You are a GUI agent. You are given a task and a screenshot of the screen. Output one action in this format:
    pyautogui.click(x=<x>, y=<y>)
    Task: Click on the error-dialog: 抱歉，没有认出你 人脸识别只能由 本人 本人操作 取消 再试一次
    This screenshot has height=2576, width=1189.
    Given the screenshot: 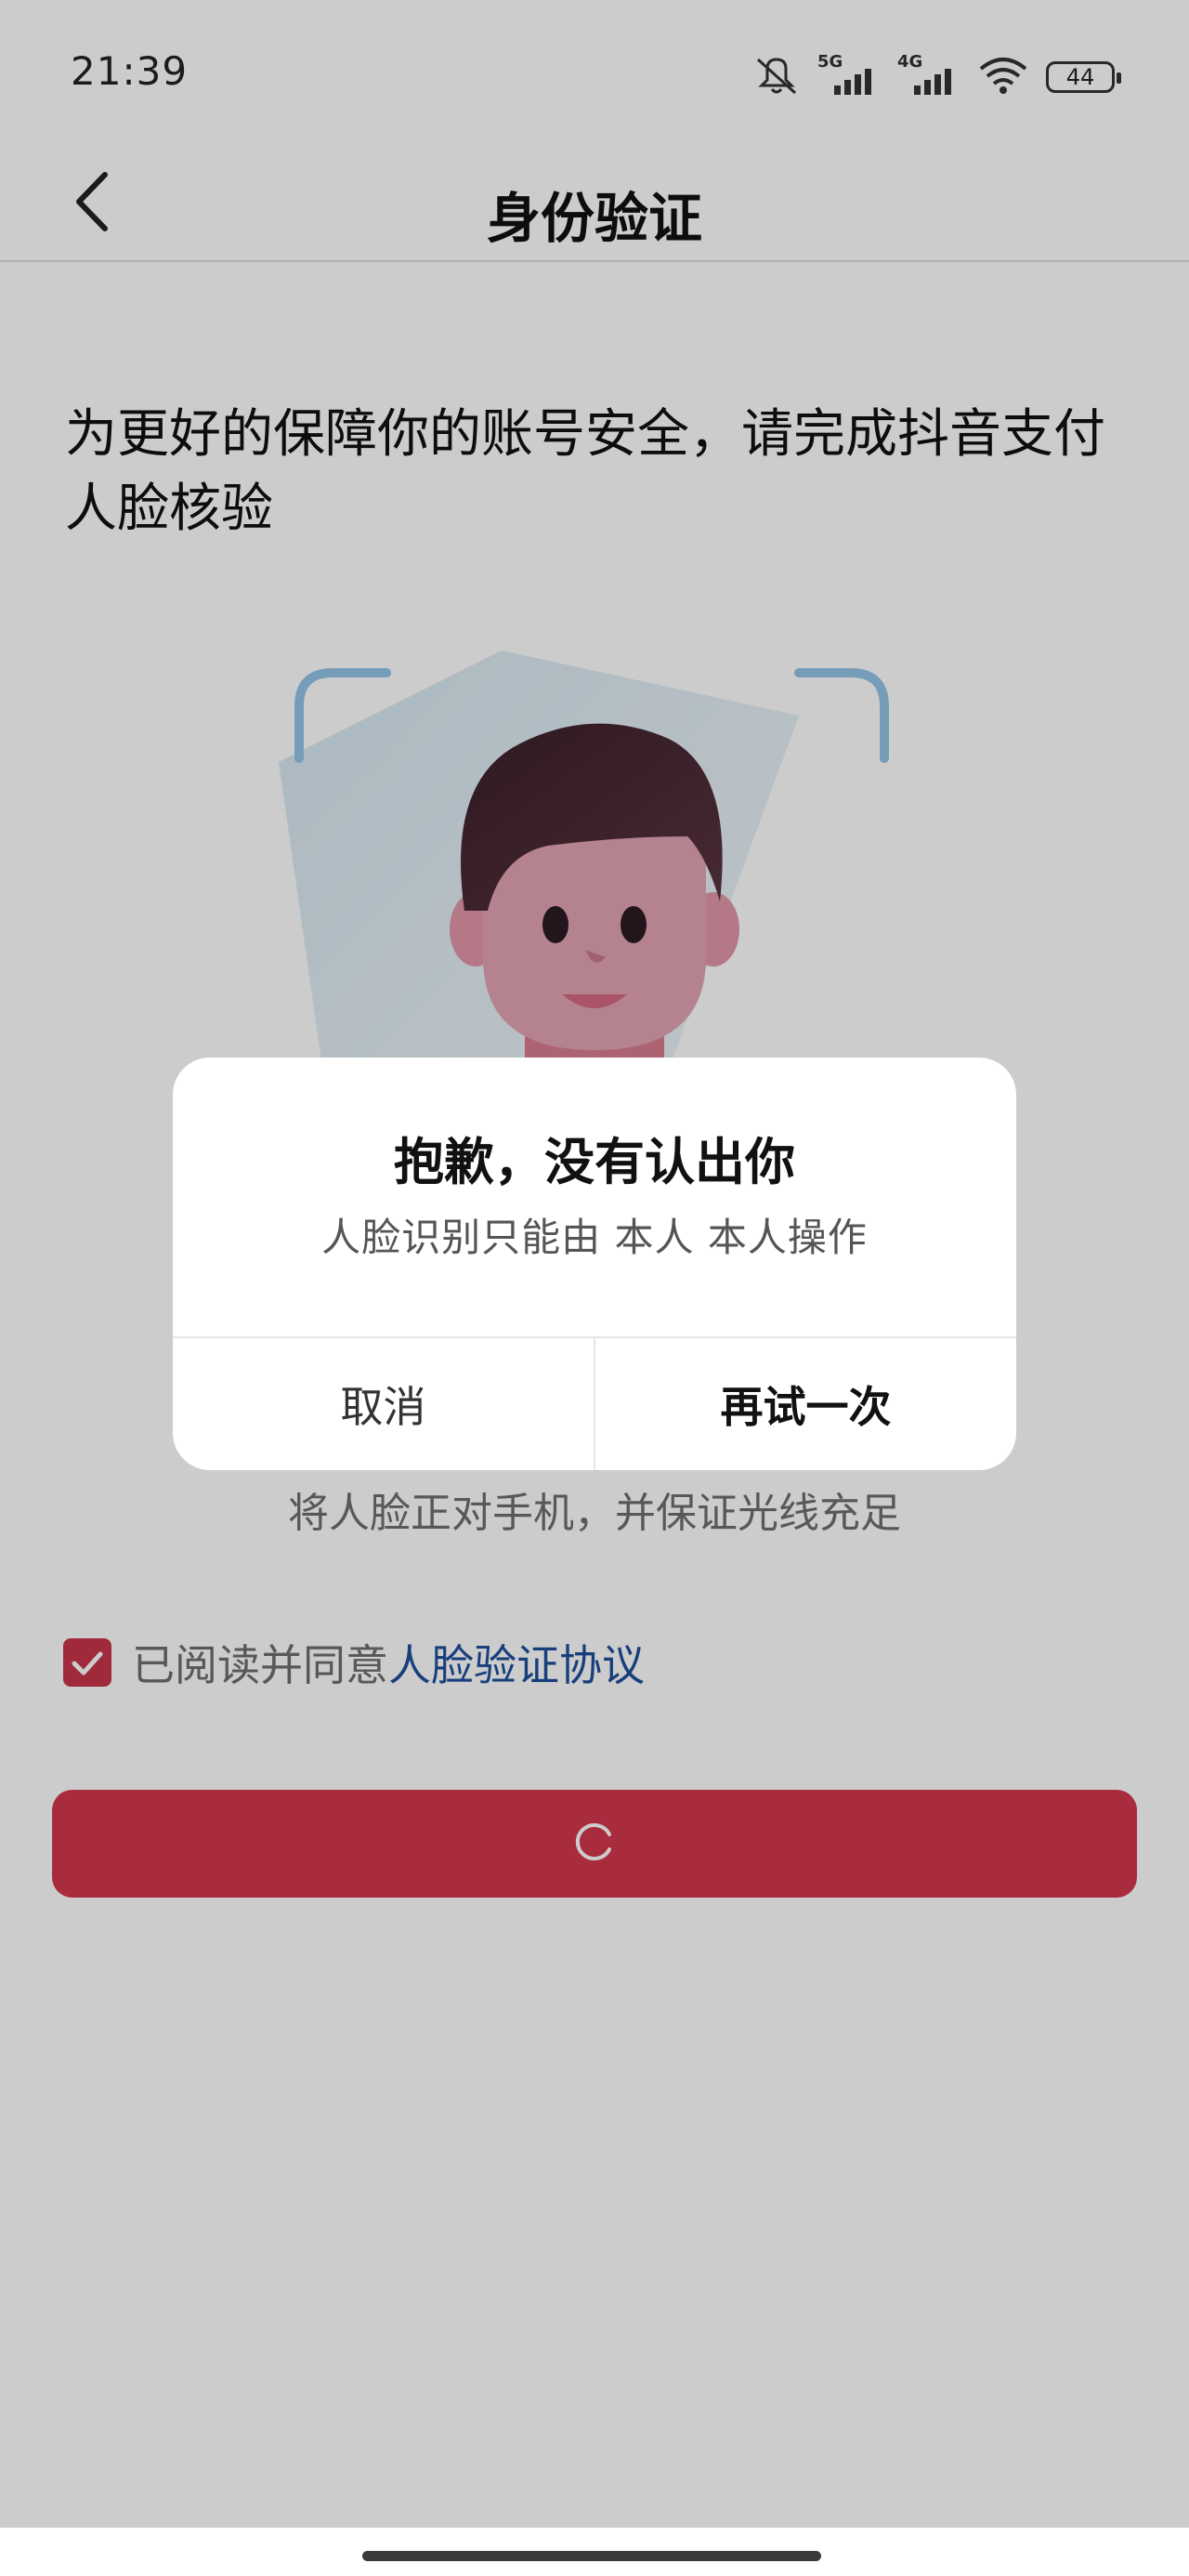 What is the action you would take?
    pyautogui.click(x=594, y=1264)
    